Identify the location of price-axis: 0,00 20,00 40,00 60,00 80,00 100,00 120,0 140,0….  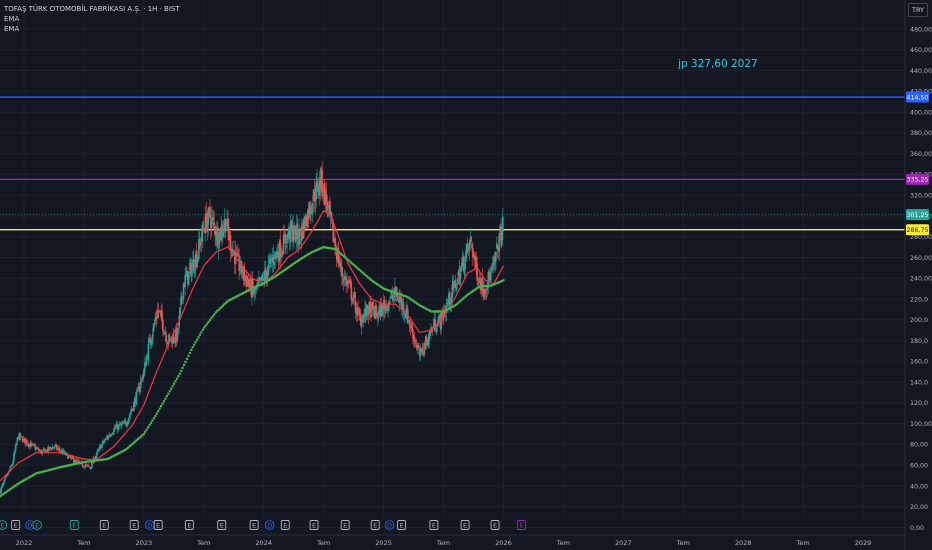
(918, 275).